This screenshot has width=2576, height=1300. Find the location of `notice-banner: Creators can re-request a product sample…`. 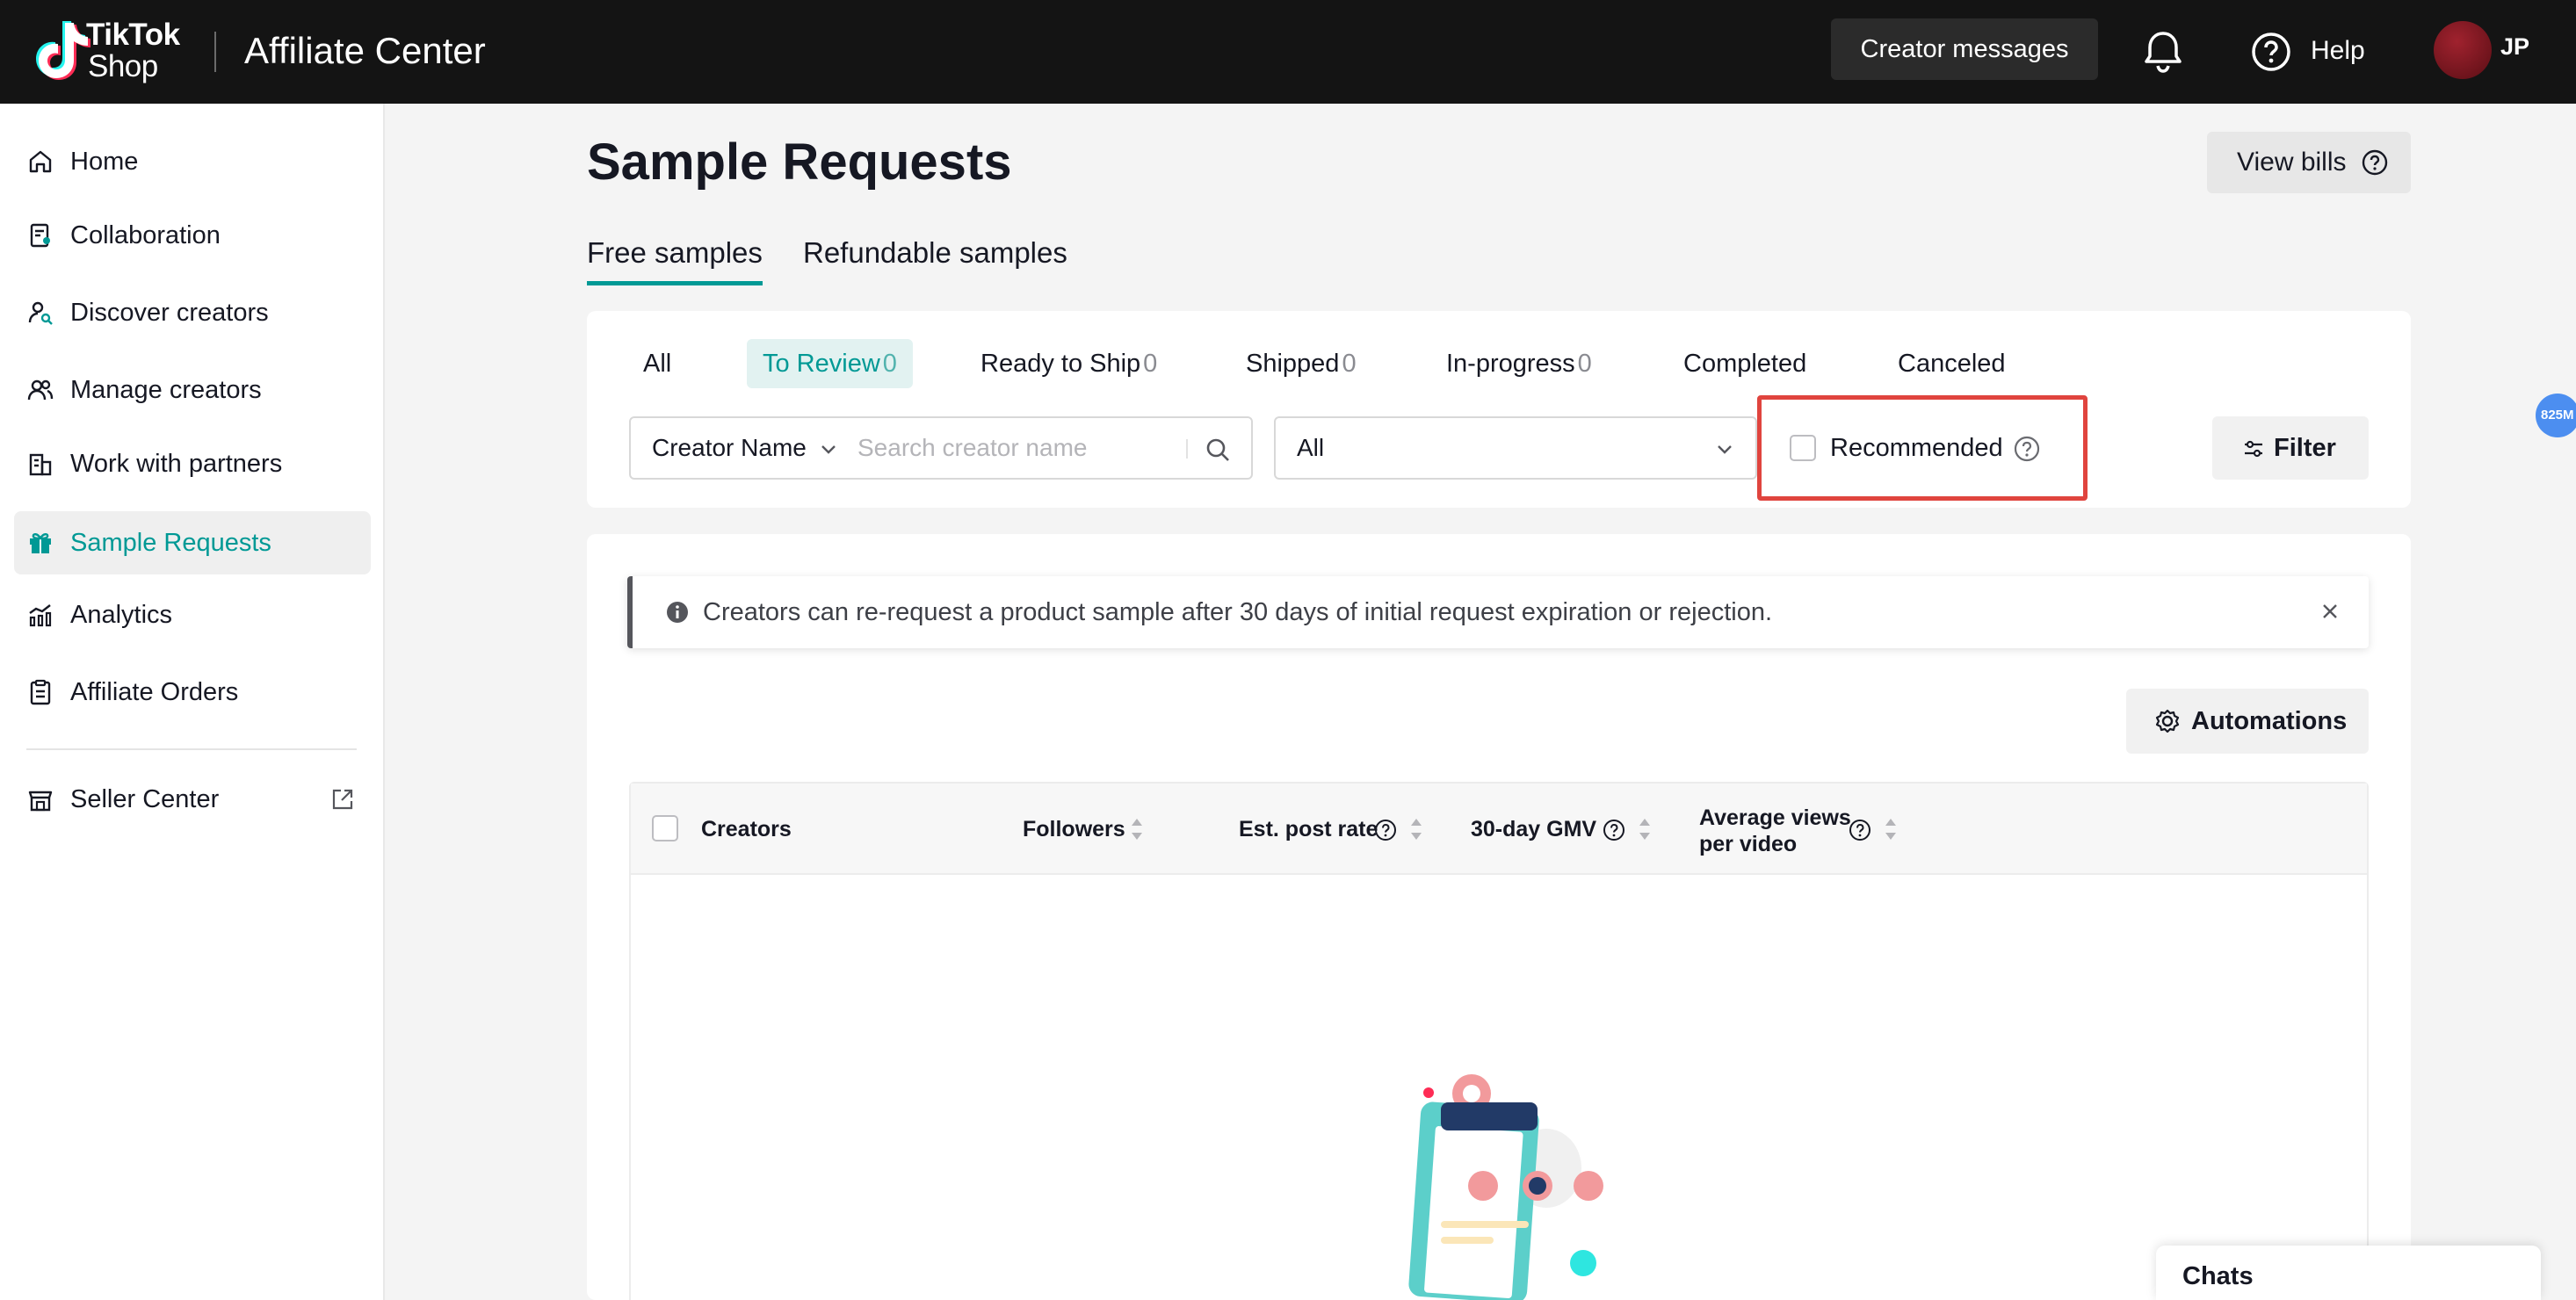

notice-banner: Creators can re-request a product sample… is located at coordinates (1498, 612).